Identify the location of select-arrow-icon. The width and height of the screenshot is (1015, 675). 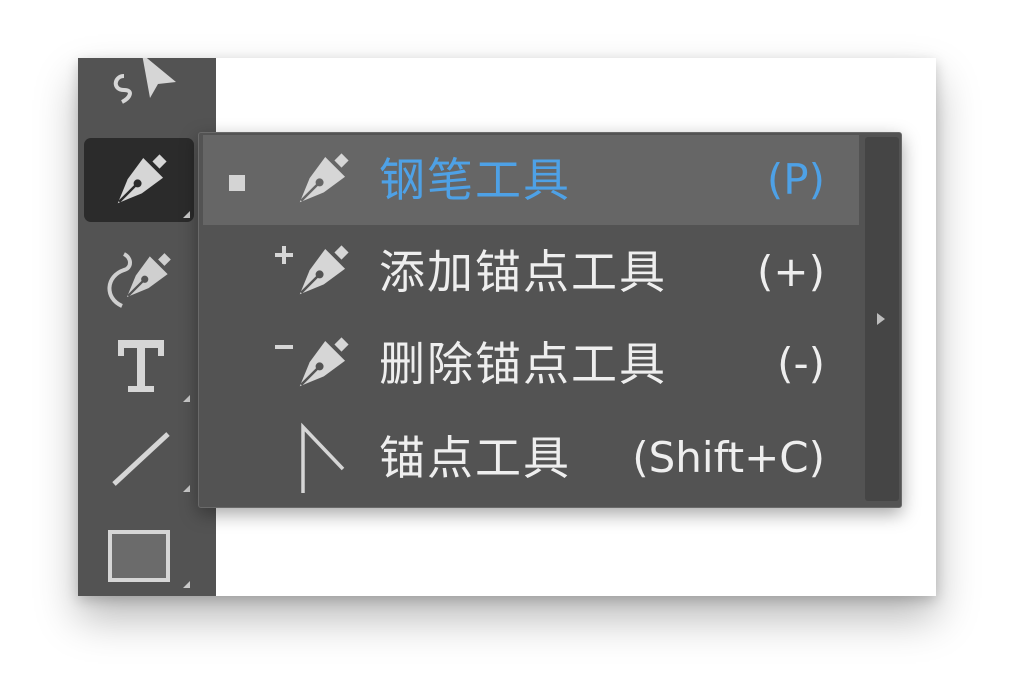
(144, 81).